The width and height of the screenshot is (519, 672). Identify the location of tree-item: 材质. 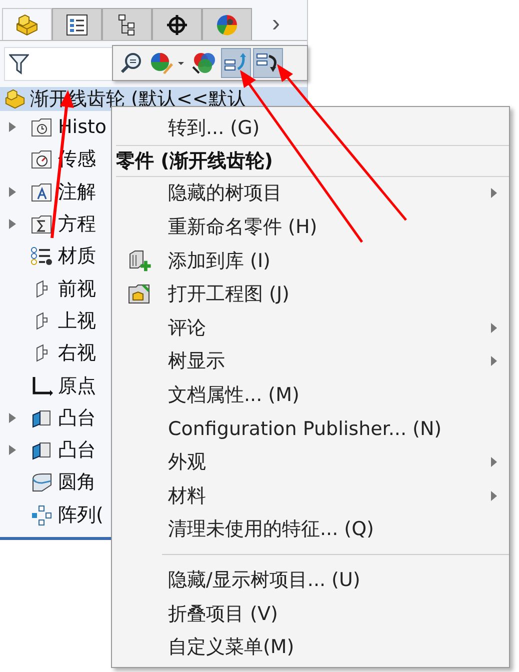
(77, 256).